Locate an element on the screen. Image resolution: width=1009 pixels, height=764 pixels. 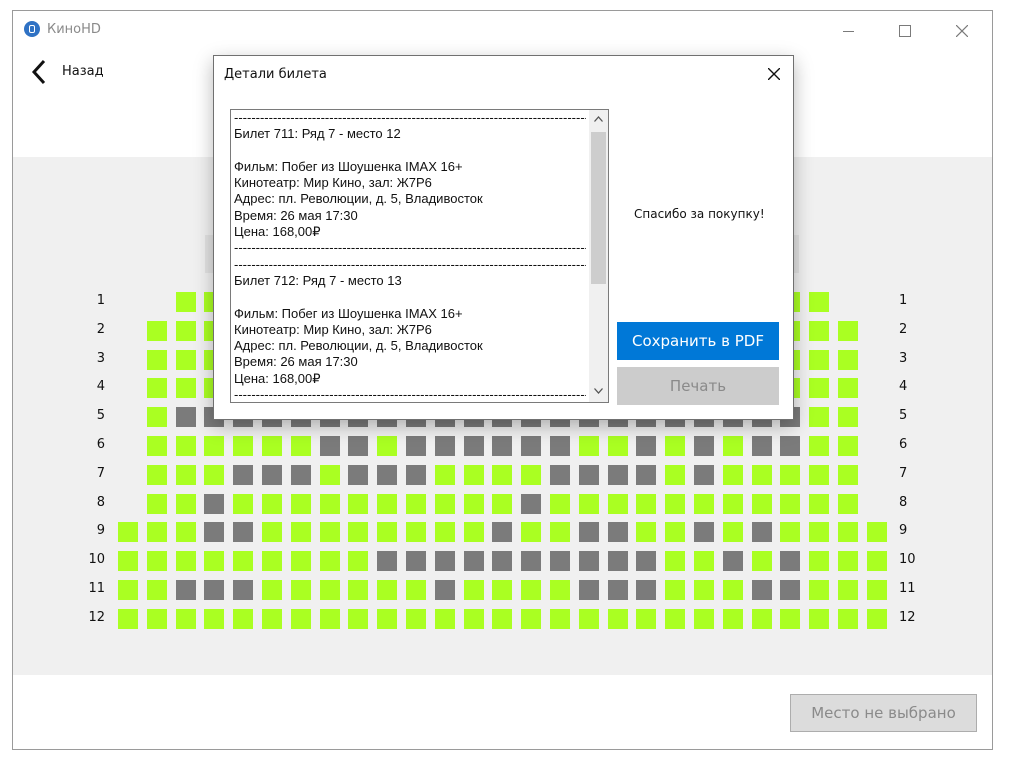
ticket-scrollbar is located at coordinates (598, 256).